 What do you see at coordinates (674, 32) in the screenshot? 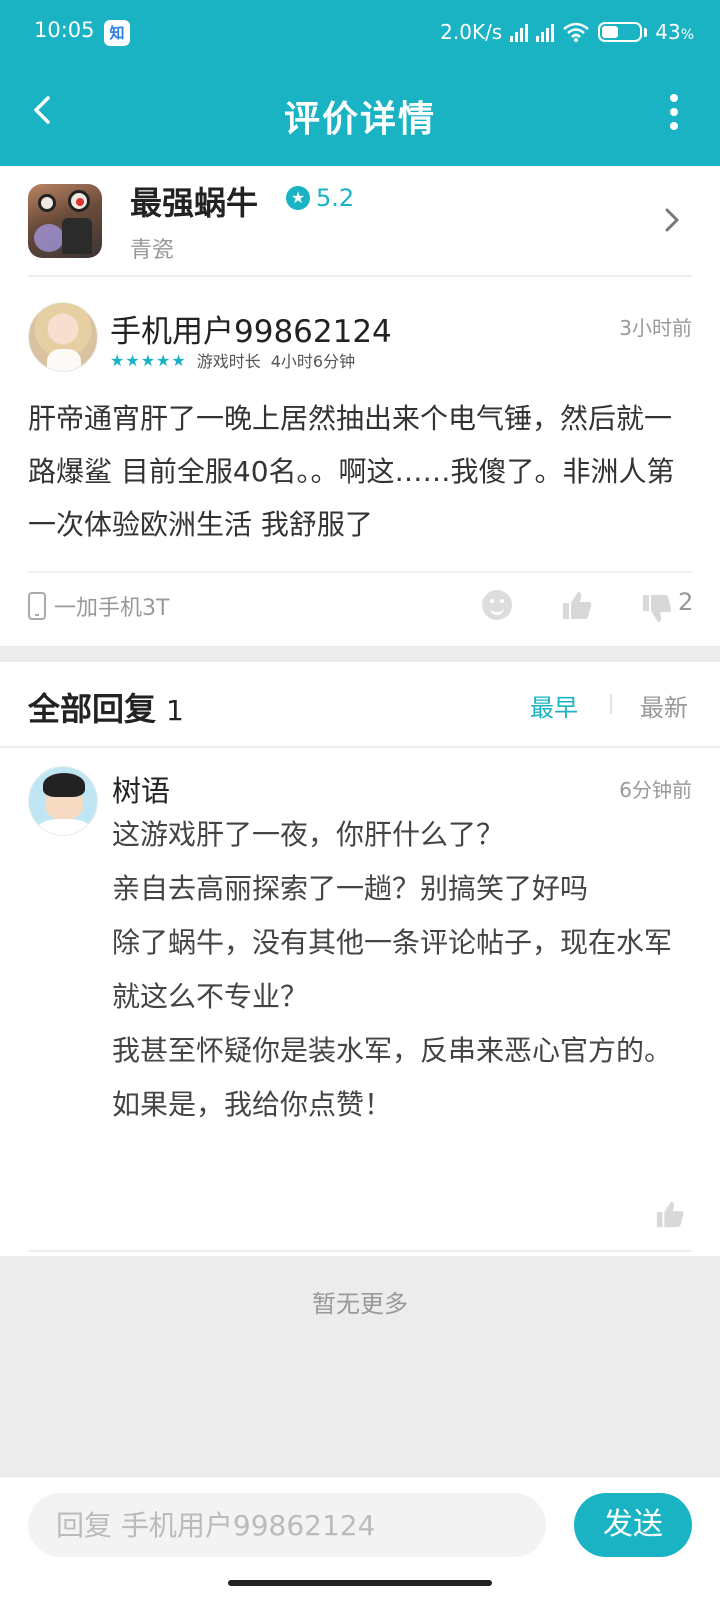
I see `battery-percent: 43%` at bounding box center [674, 32].